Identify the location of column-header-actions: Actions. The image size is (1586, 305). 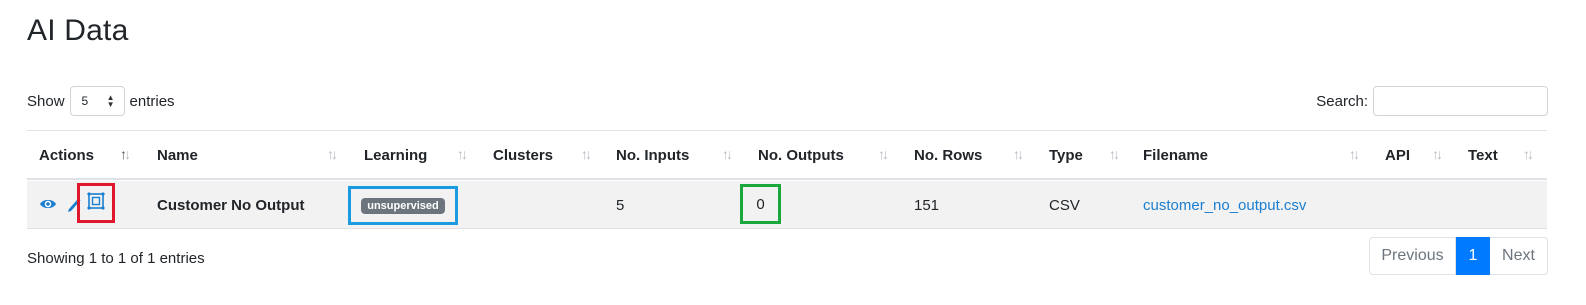
(66, 155).